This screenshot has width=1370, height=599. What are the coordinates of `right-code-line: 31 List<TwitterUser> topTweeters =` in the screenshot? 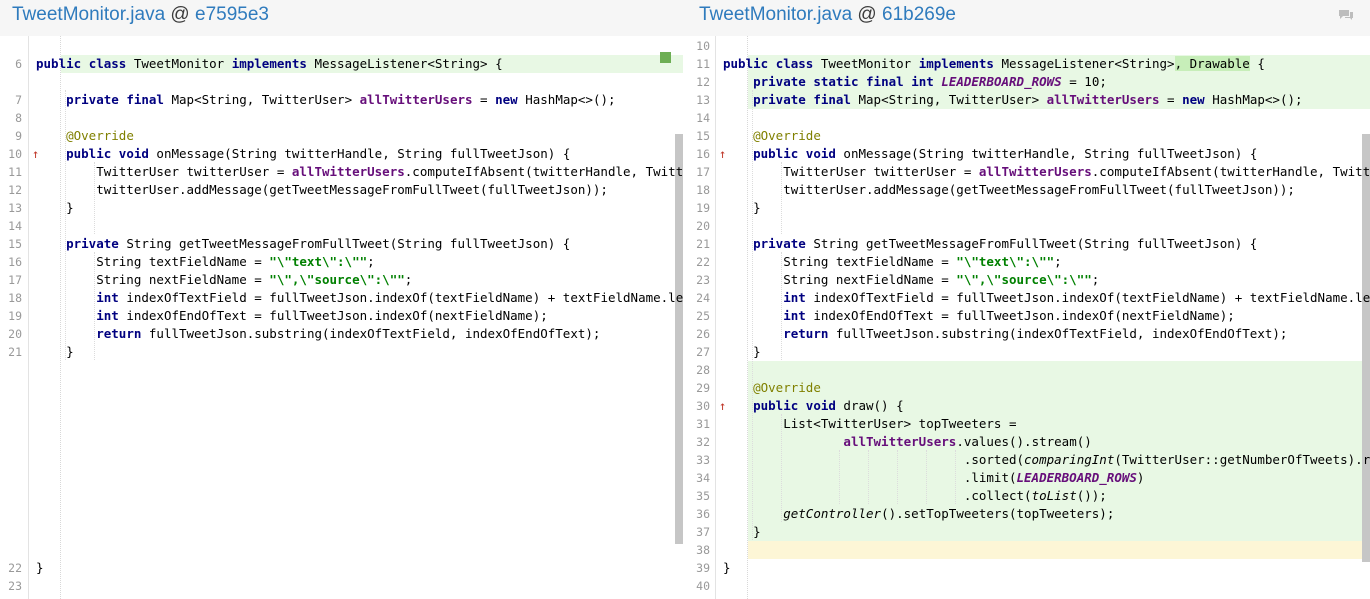 It's located at (1030, 424).